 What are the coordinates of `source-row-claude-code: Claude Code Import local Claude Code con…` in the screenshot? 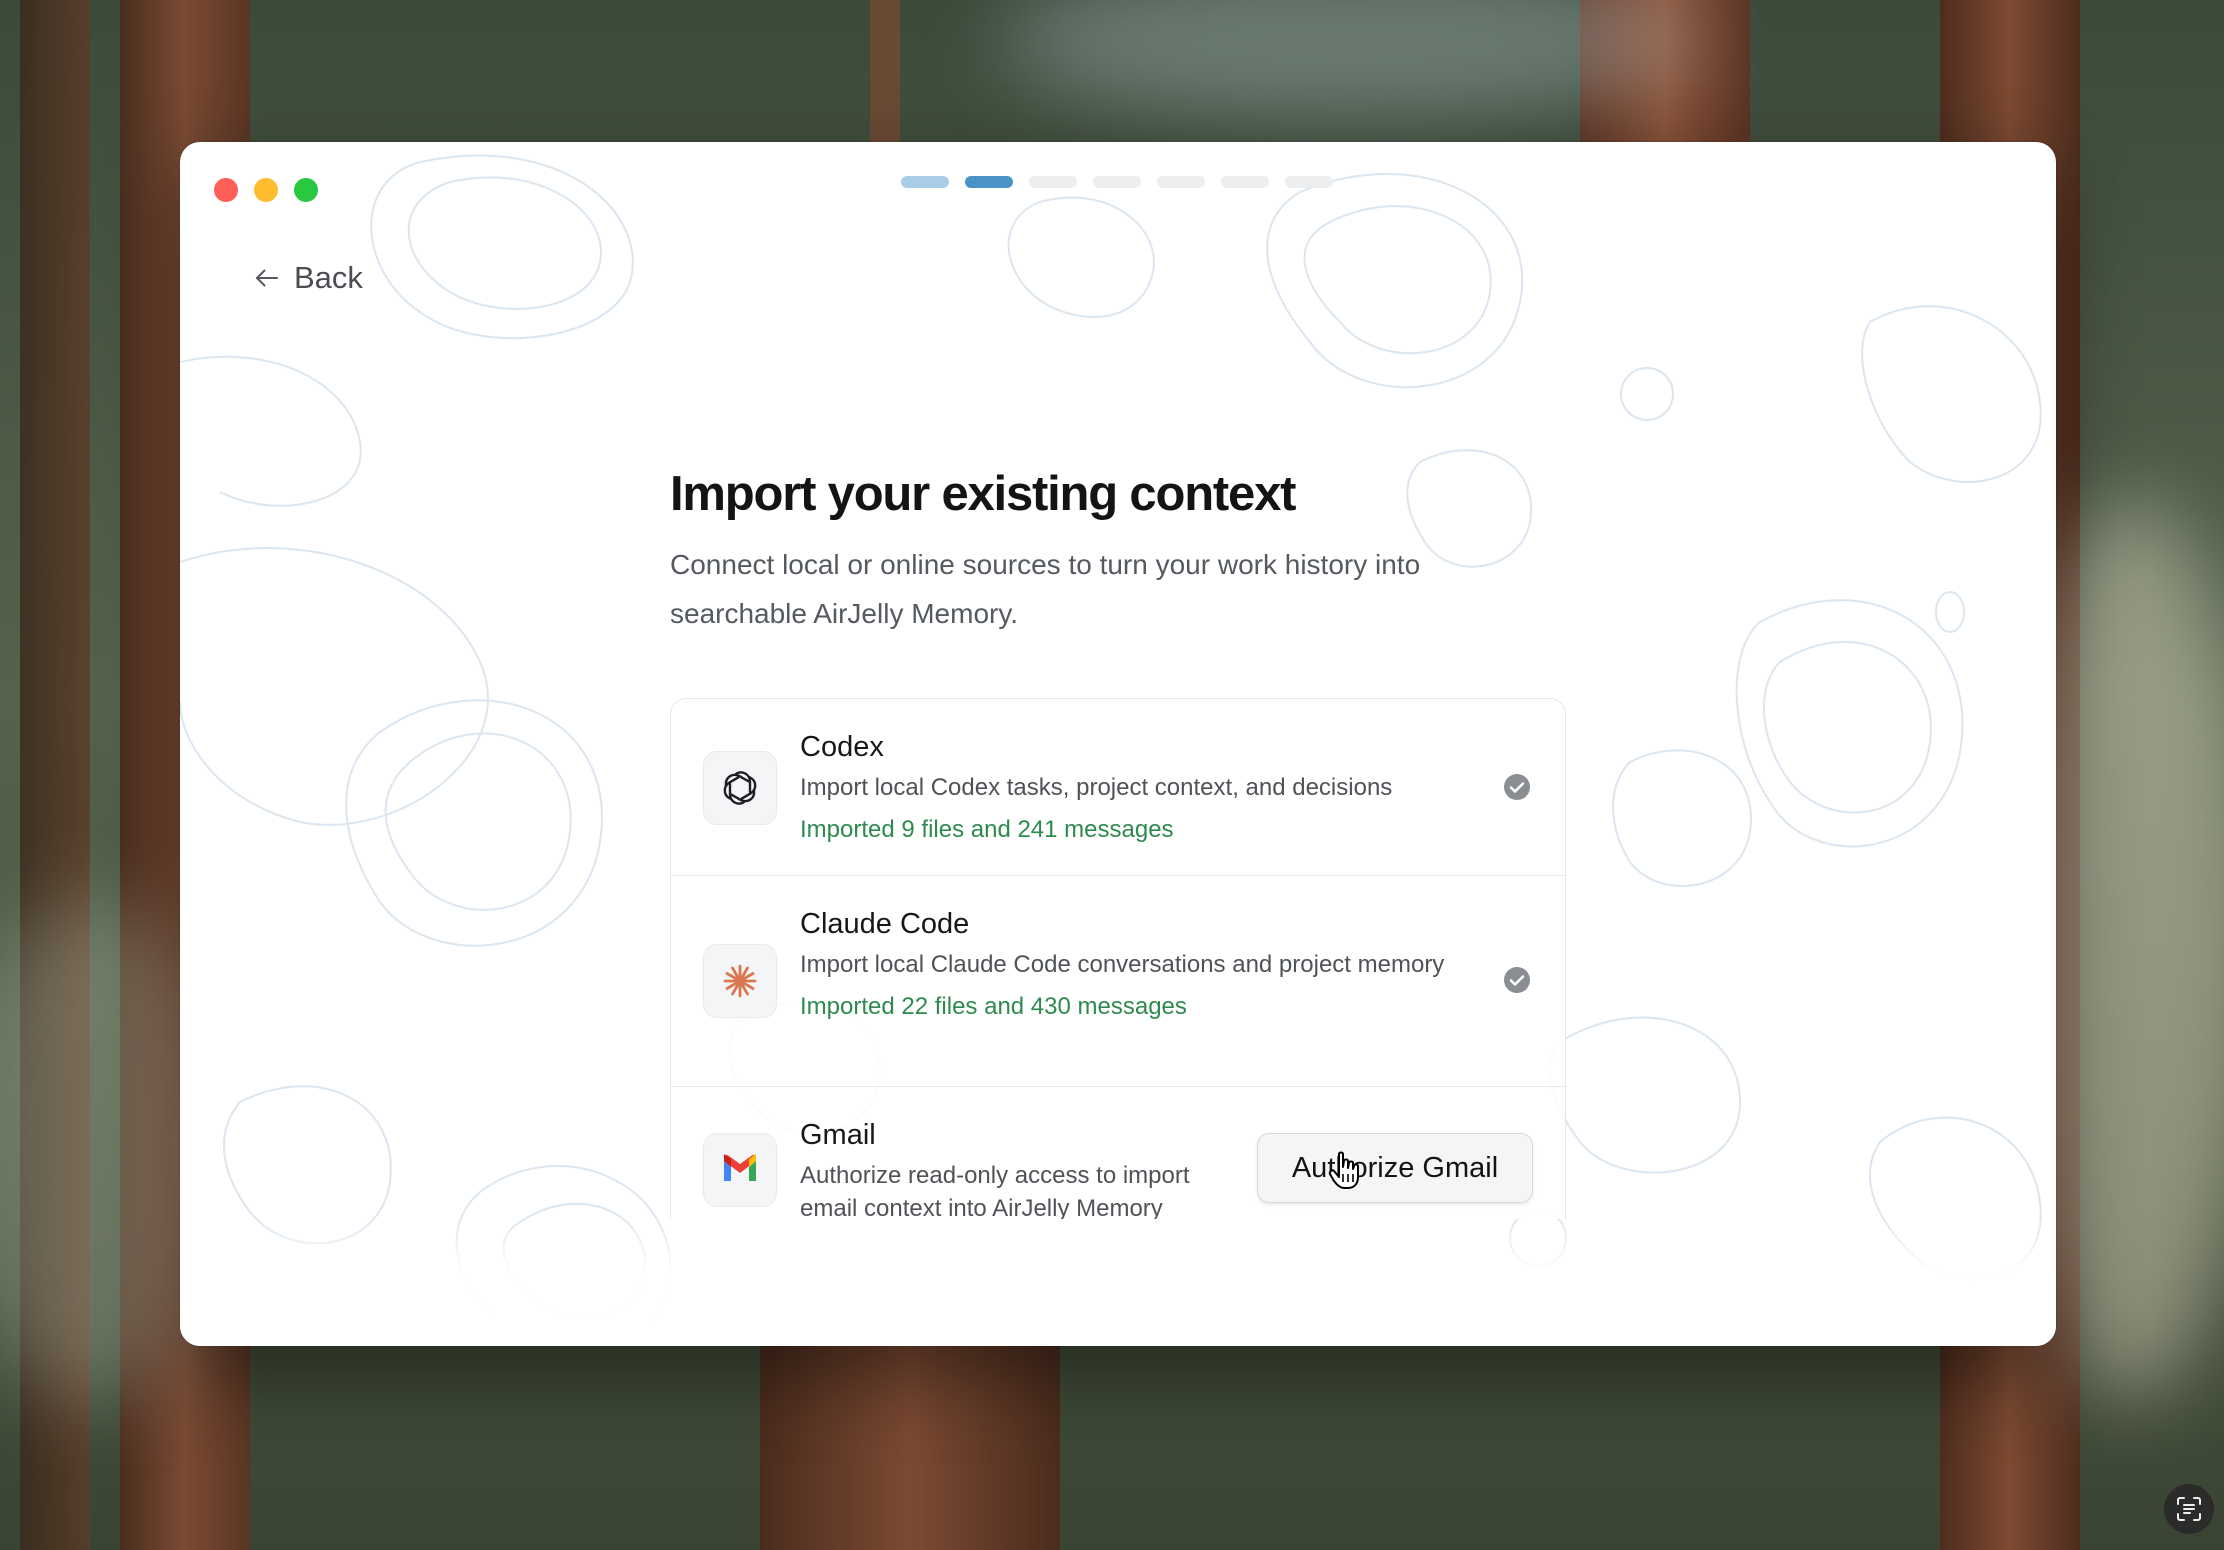 It's located at (1118, 981).